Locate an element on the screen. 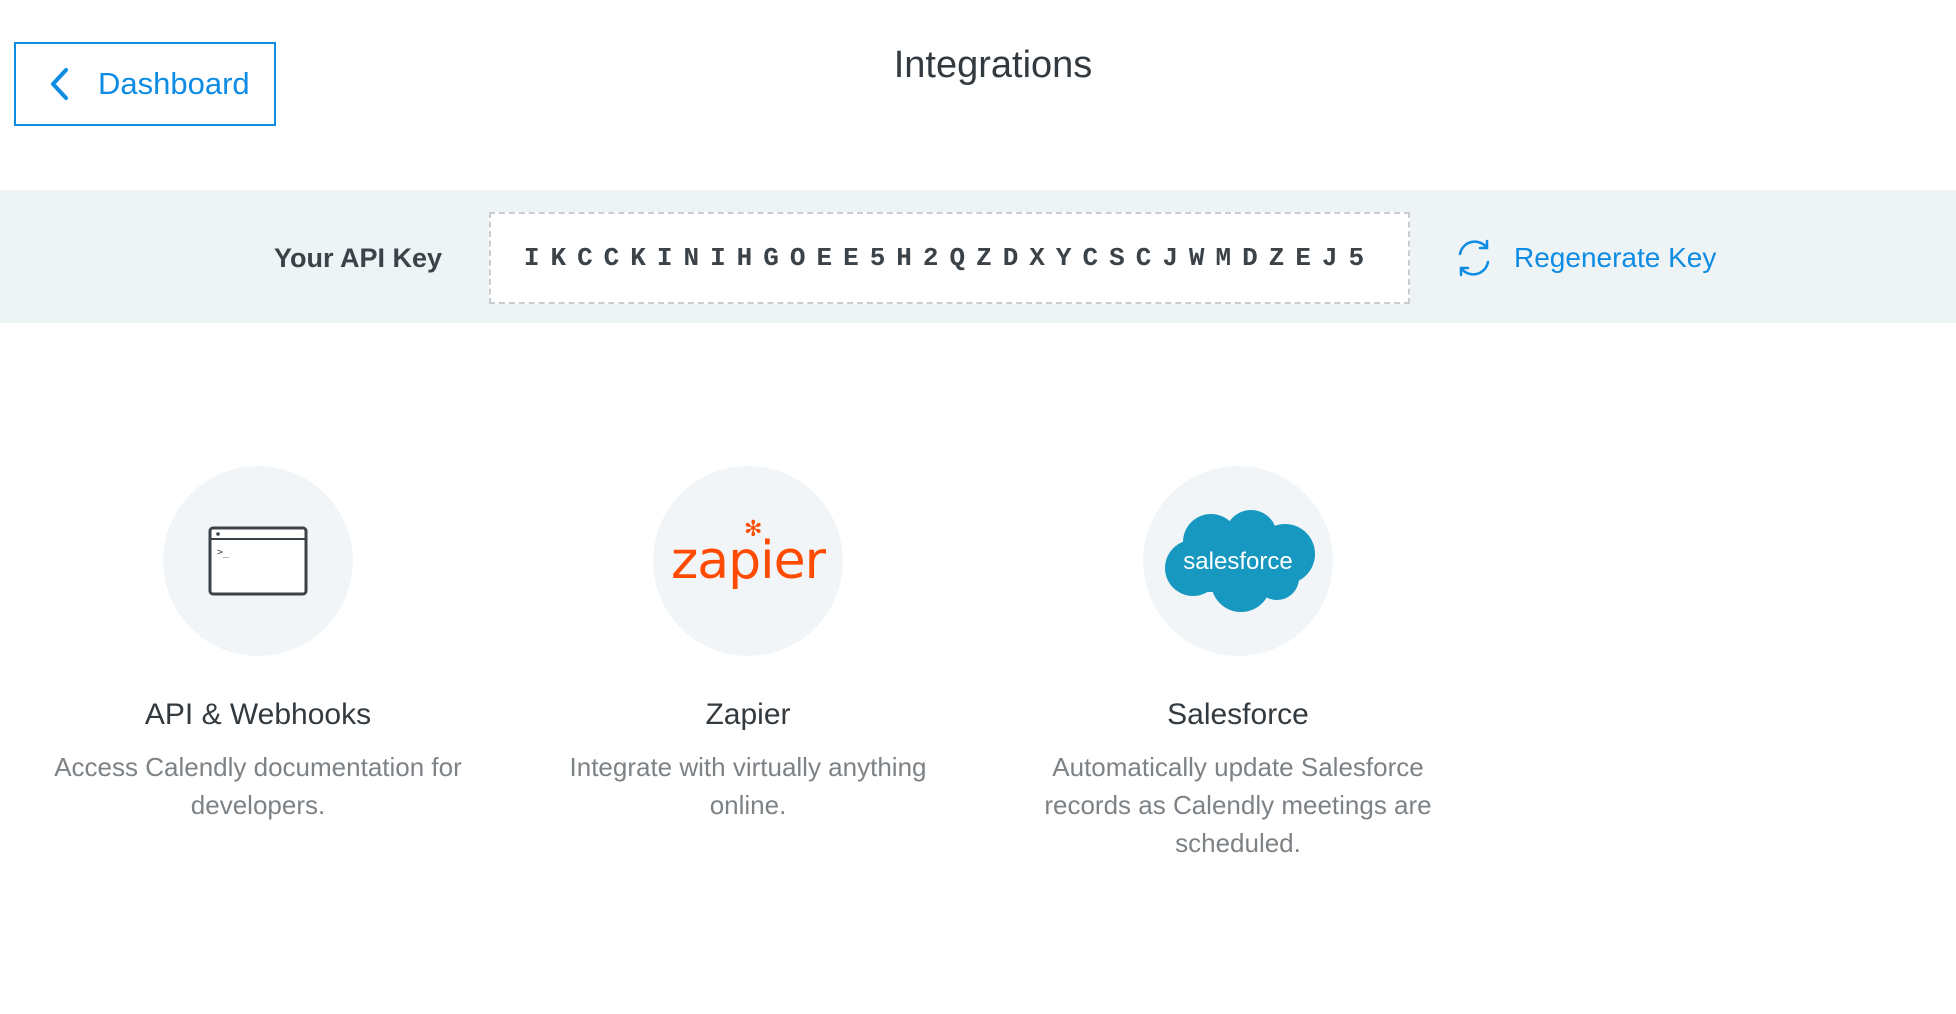 The height and width of the screenshot is (1014, 1956). integration-name: API & Webhooks is located at coordinates (258, 715).